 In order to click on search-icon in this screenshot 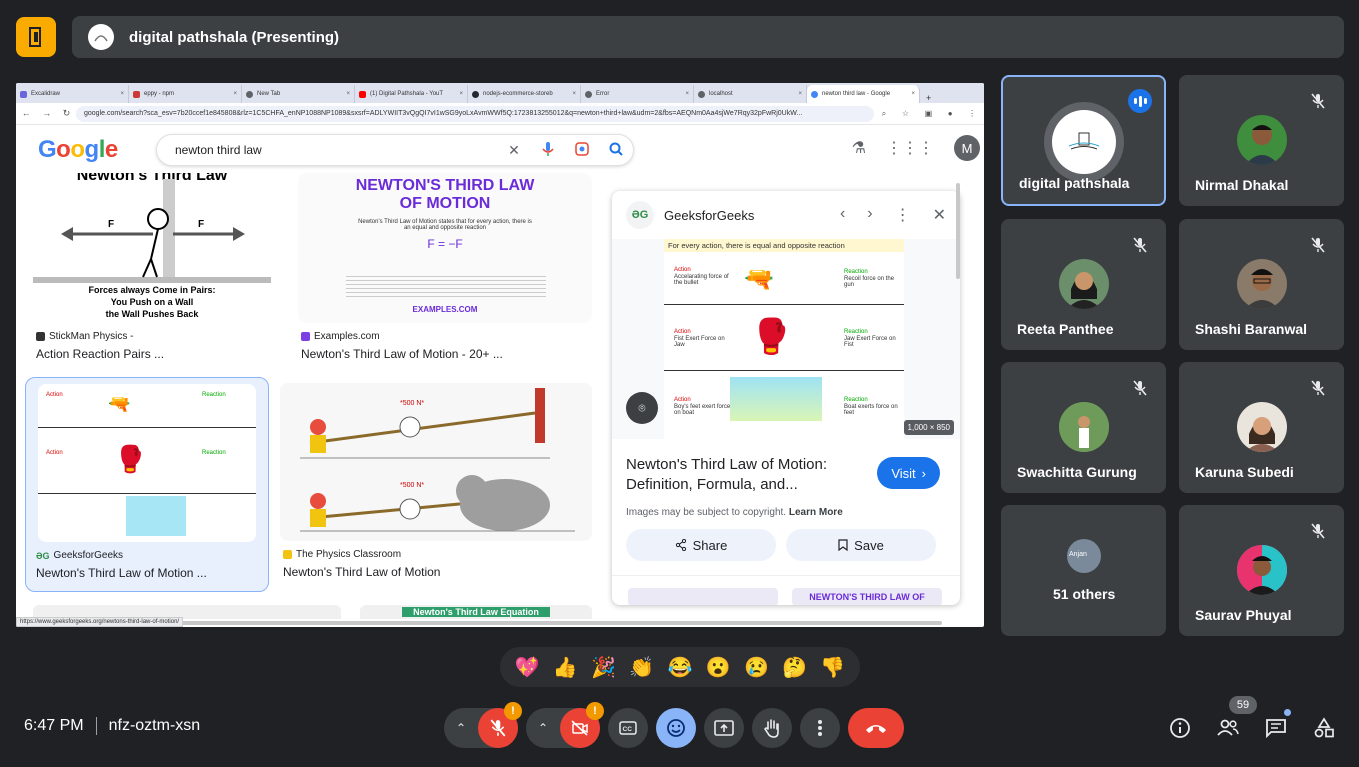, I will do `click(616, 150)`.